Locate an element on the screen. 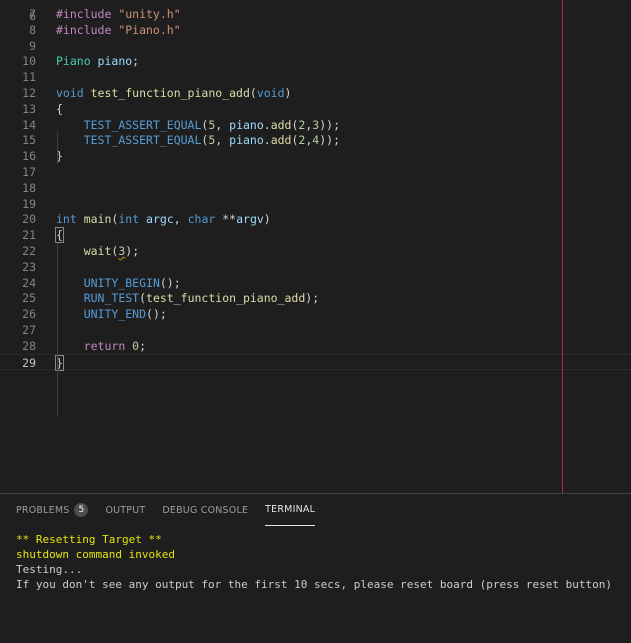  panel-tabs: PROBLEMS 5 OUTPUT DEBUG CONSOLE TERMINAL is located at coordinates (174, 510).